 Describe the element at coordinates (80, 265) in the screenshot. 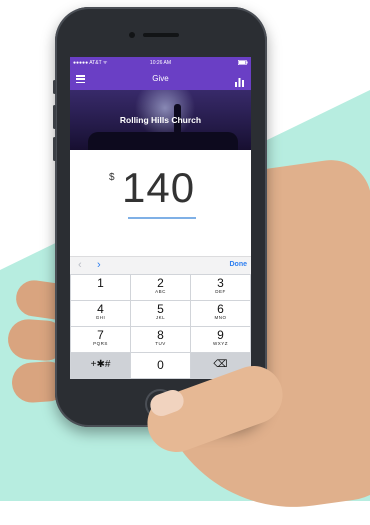

I see `previous-field-icon: ‹` at that location.